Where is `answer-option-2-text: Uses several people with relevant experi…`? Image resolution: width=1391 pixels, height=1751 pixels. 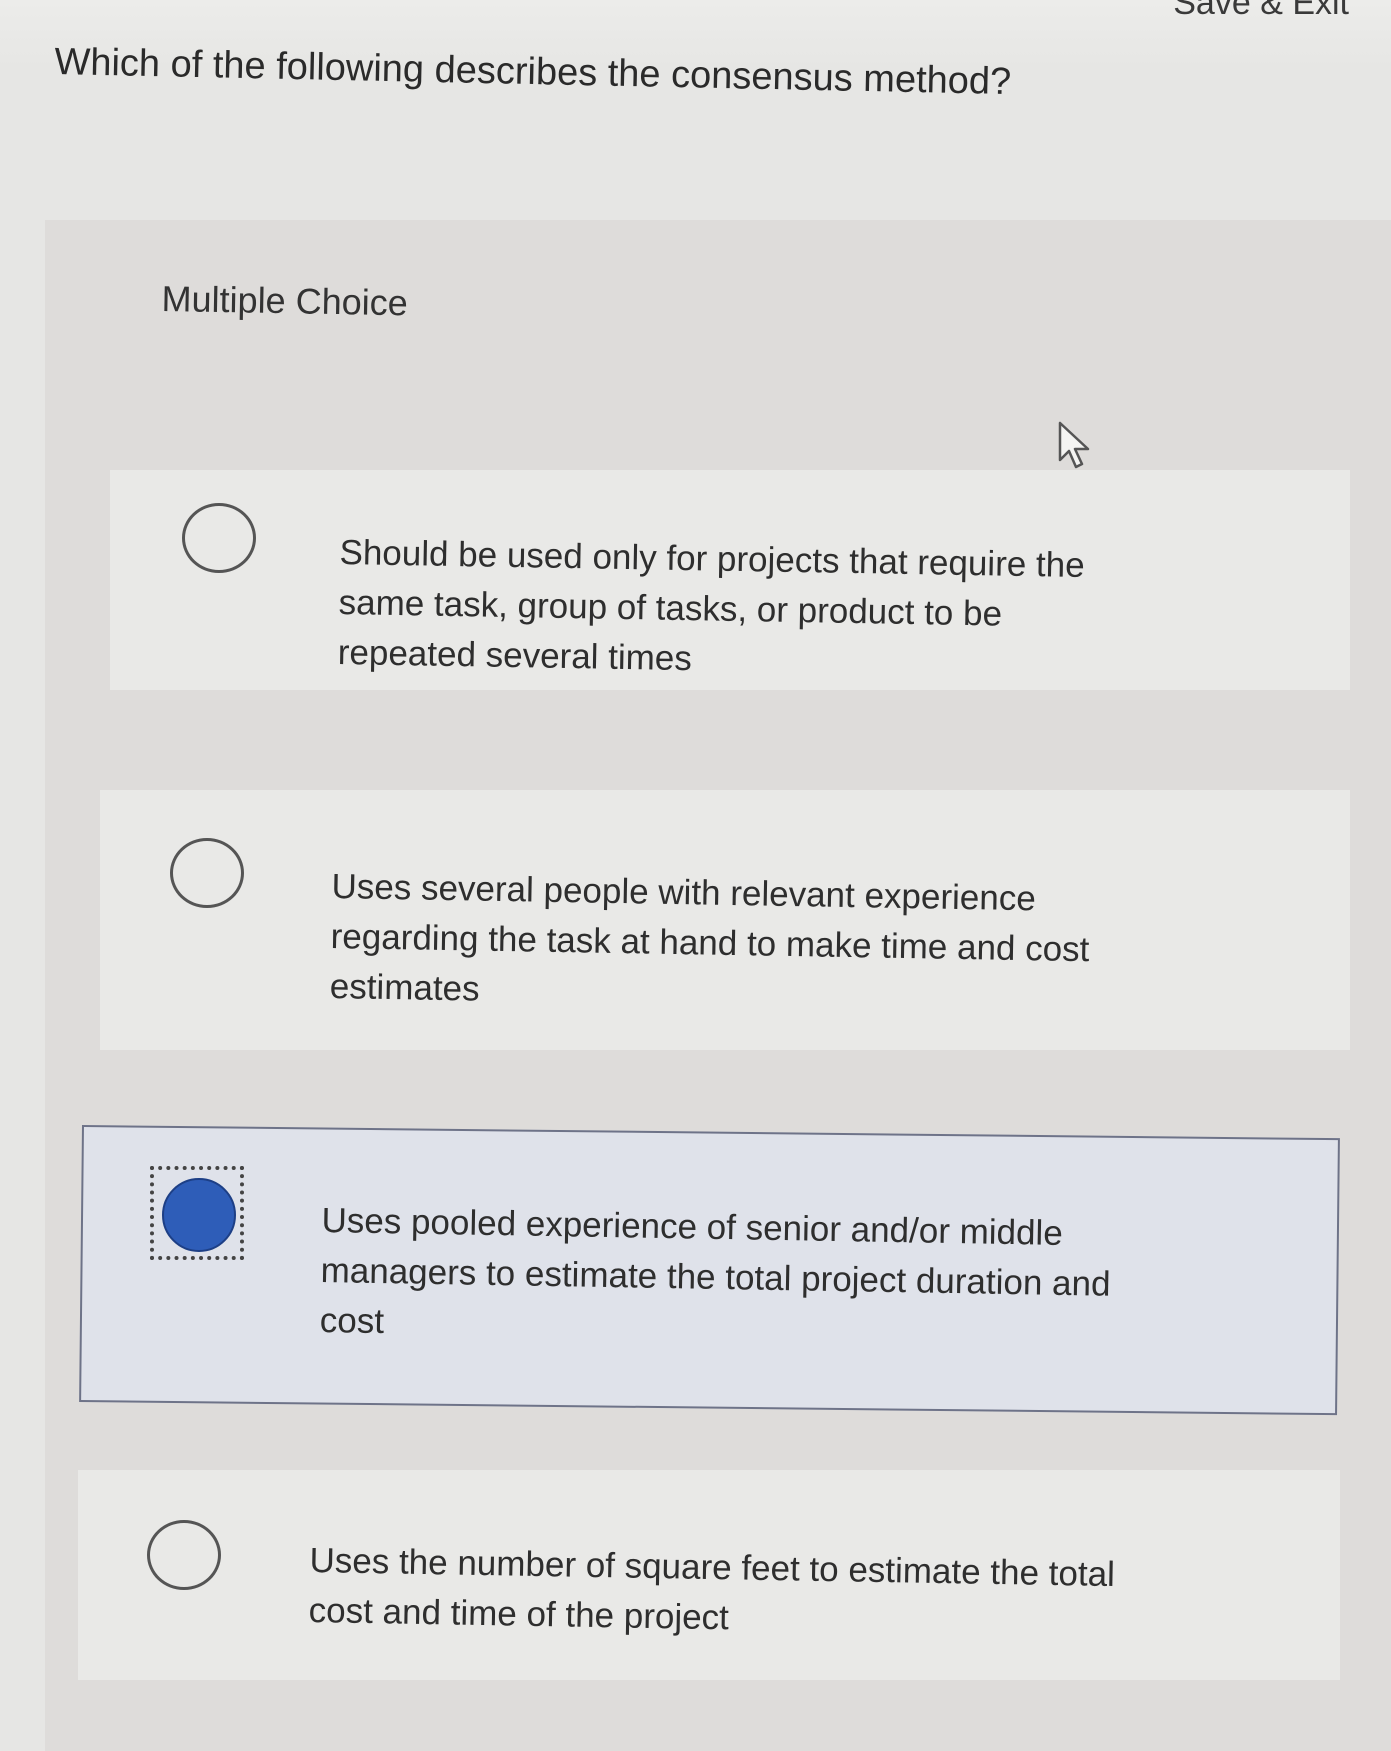
answer-option-2-text: Uses several people with relevant experi… is located at coordinates (709, 937).